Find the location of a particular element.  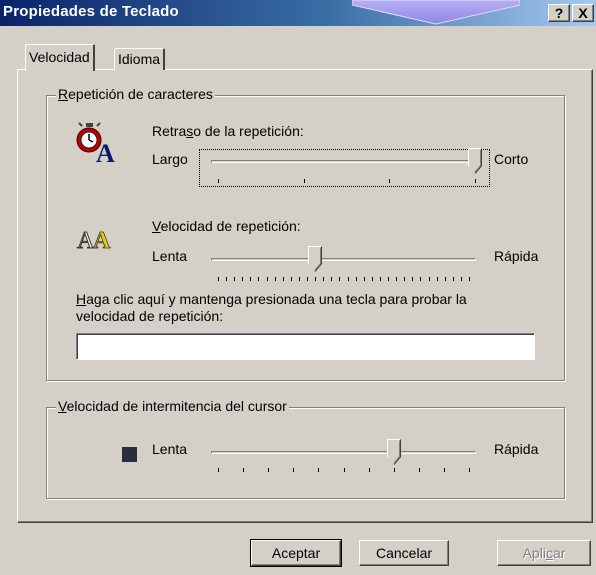

rate-left-label: Lenta is located at coordinates (170, 256).